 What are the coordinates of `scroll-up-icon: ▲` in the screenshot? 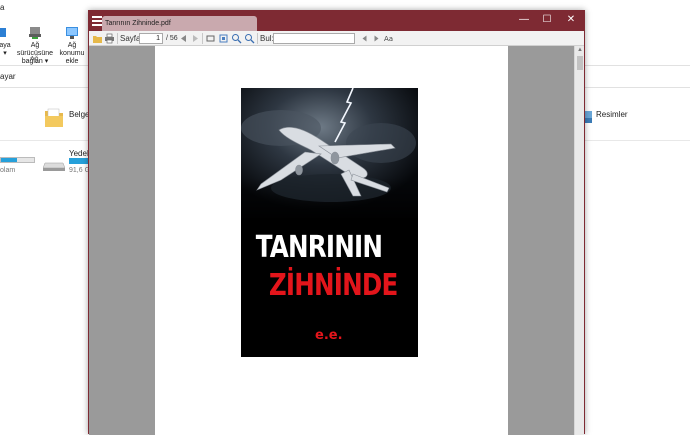 It's located at (580, 50).